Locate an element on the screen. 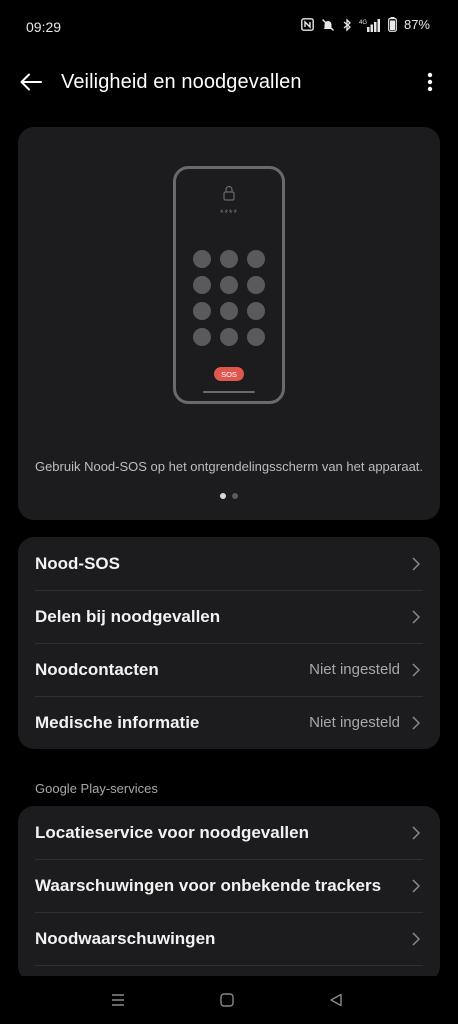  page-indicator is located at coordinates (229, 496).